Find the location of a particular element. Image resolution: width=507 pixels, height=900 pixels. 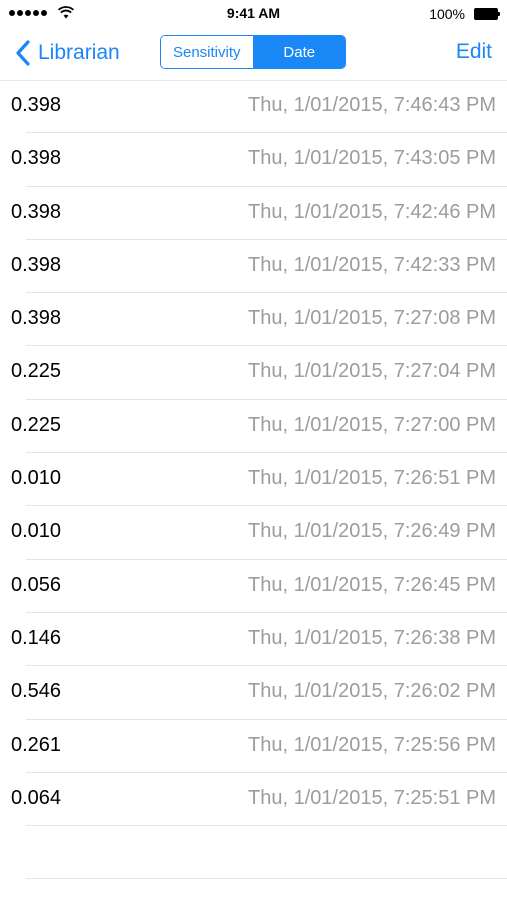

list-item: 0.398 Thu, 1/01/2015, 7:43:05 PM is located at coordinates (253, 160).